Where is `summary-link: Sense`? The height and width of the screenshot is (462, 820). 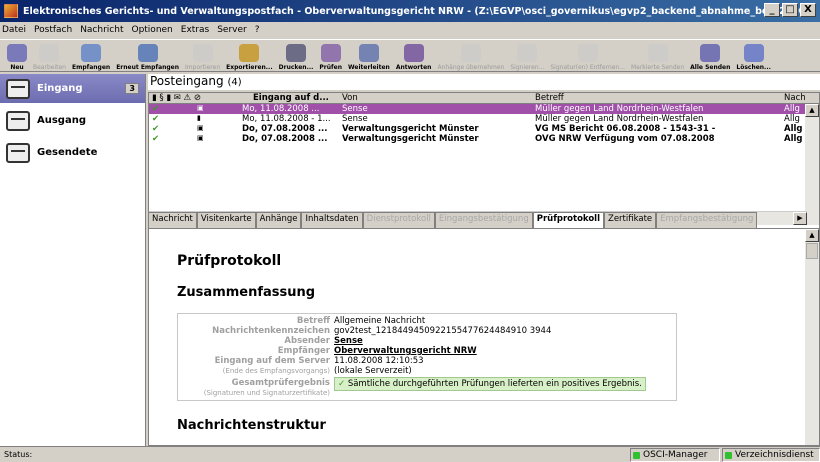
summary-link: Sense is located at coordinates (348, 341).